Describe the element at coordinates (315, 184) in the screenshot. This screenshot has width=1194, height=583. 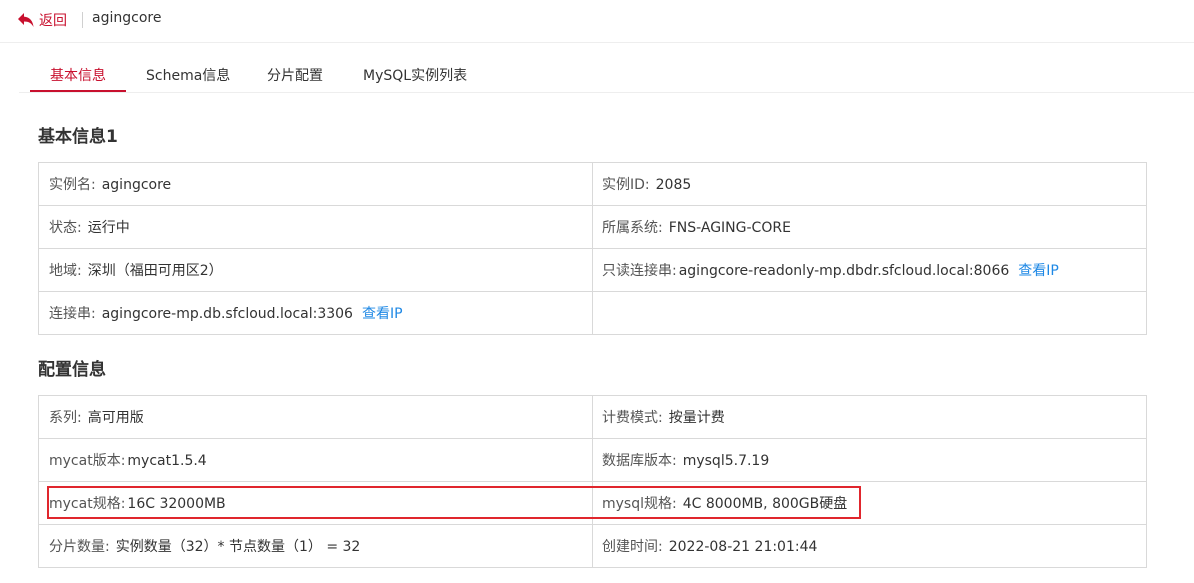
I see `instance-name-cell: 实例名: agingcore` at that location.